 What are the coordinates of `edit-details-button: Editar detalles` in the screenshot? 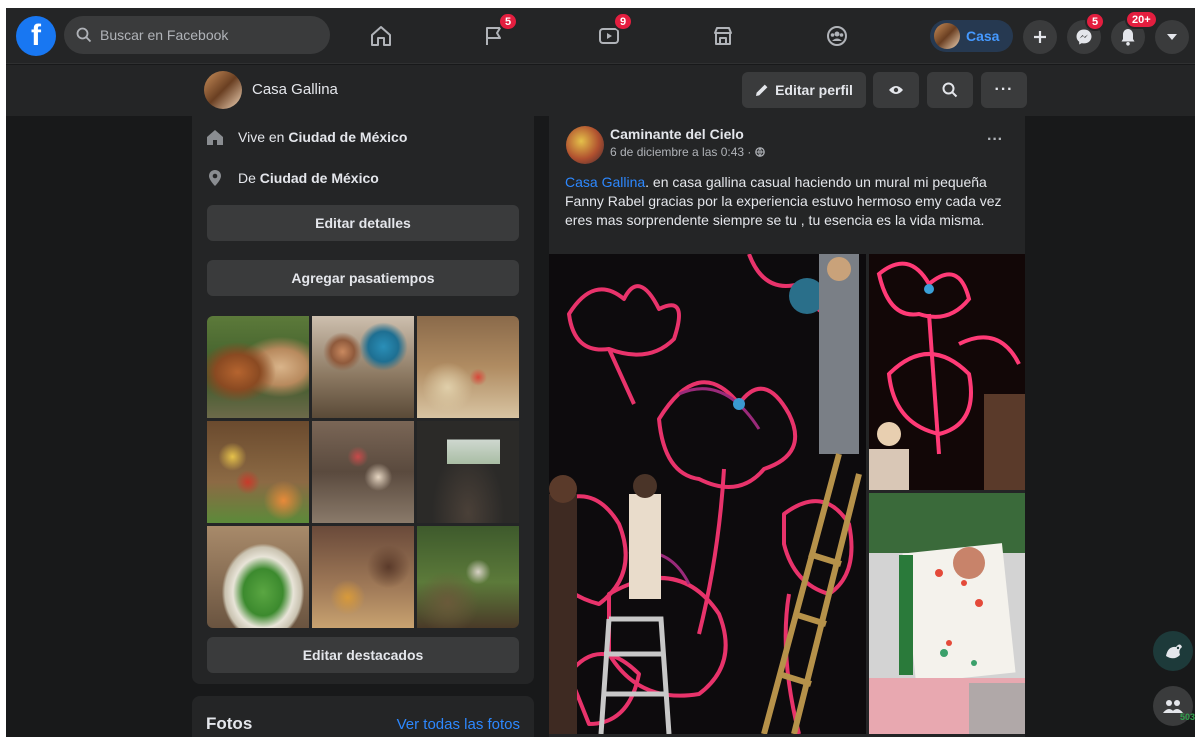 It's located at (363, 223).